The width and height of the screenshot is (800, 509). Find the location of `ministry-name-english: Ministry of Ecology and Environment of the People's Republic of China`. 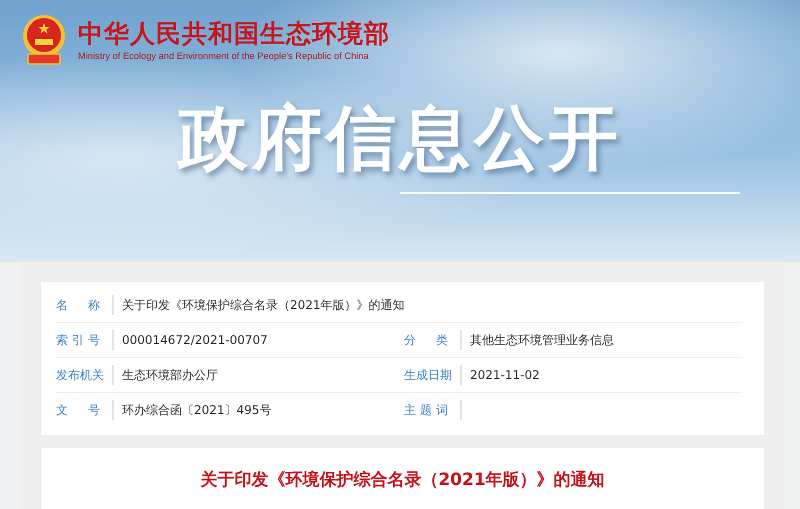

ministry-name-english: Ministry of Ecology and Environment of the People's Republic of China is located at coordinates (224, 56).